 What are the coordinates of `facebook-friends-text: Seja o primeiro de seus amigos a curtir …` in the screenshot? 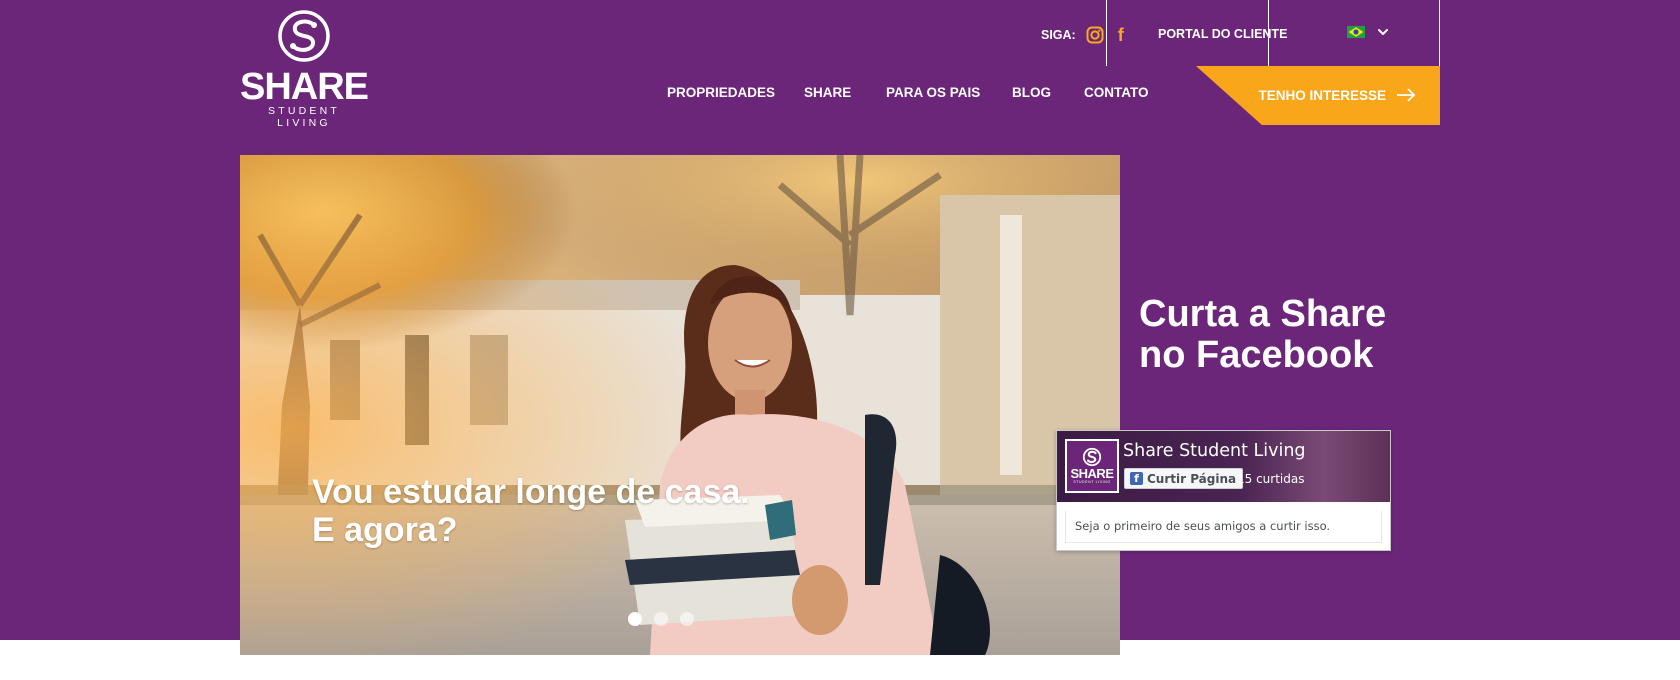 It's located at (1223, 527).